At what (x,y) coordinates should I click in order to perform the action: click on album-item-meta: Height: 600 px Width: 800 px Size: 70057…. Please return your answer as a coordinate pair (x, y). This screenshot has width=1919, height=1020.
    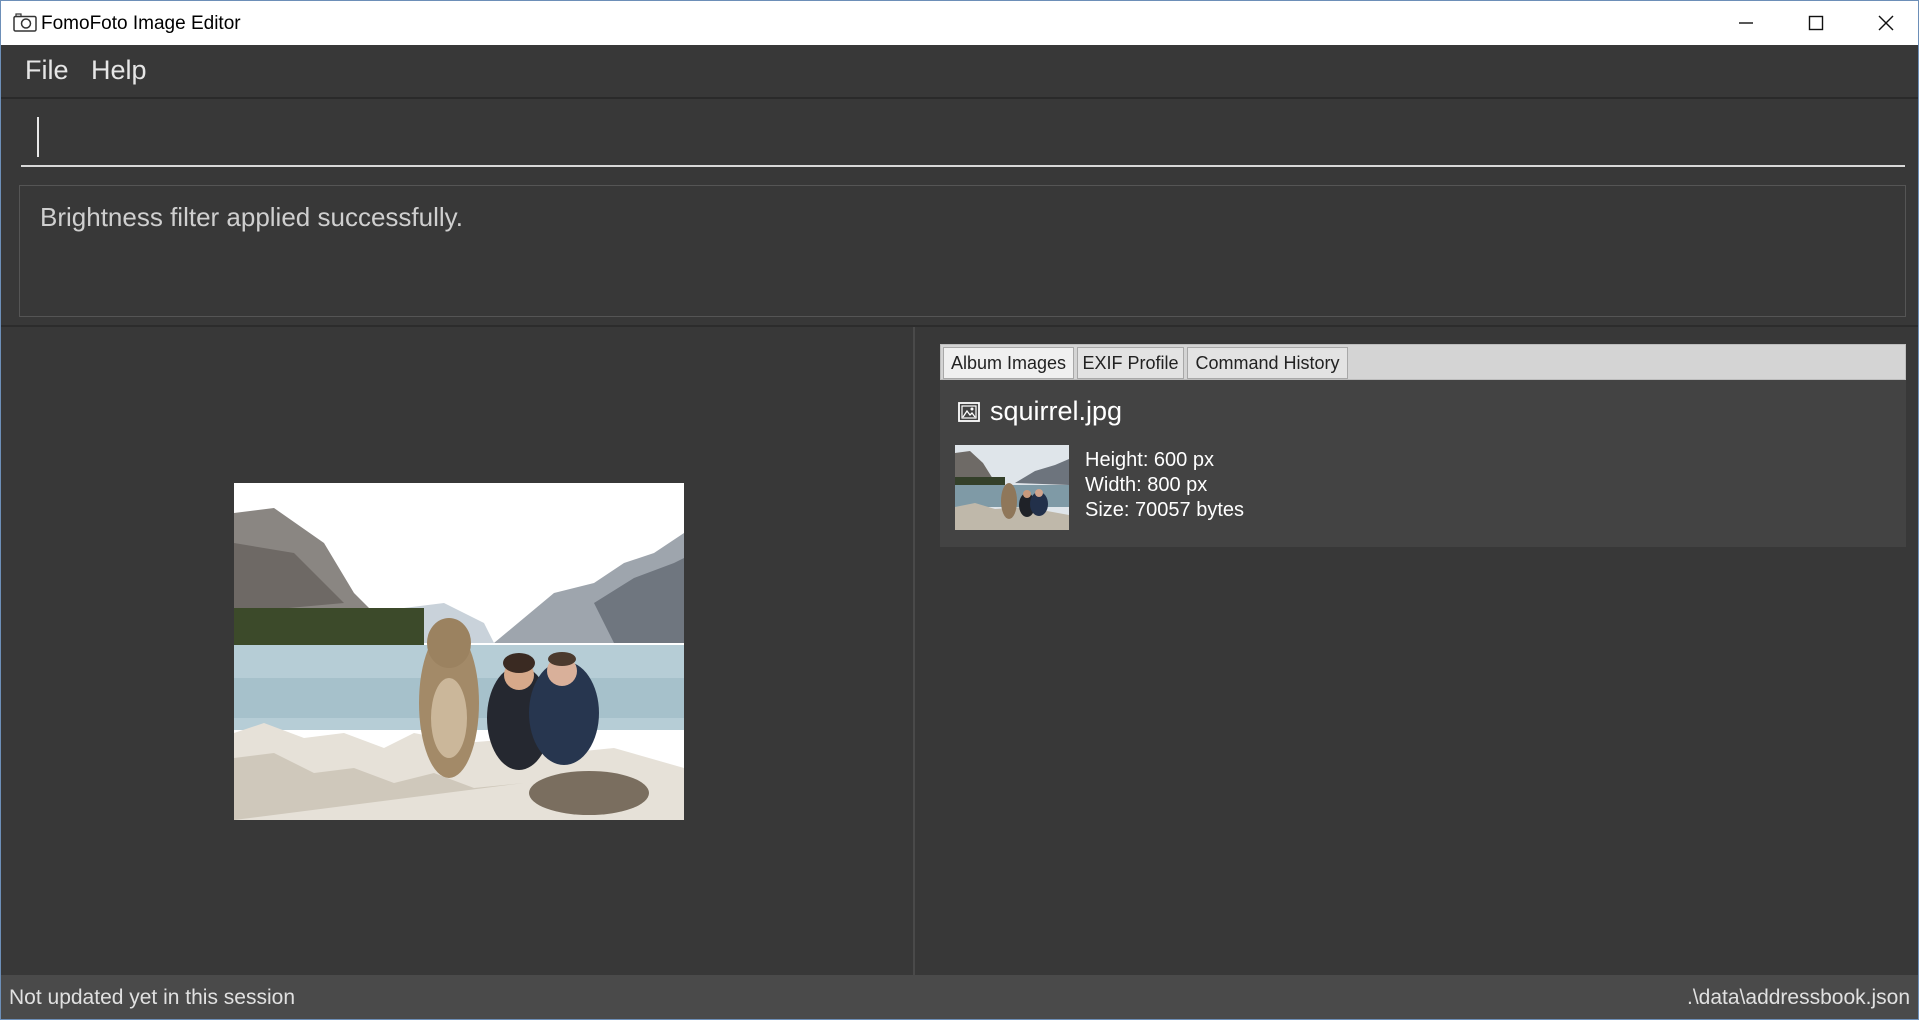
    Looking at the image, I should click on (1164, 485).